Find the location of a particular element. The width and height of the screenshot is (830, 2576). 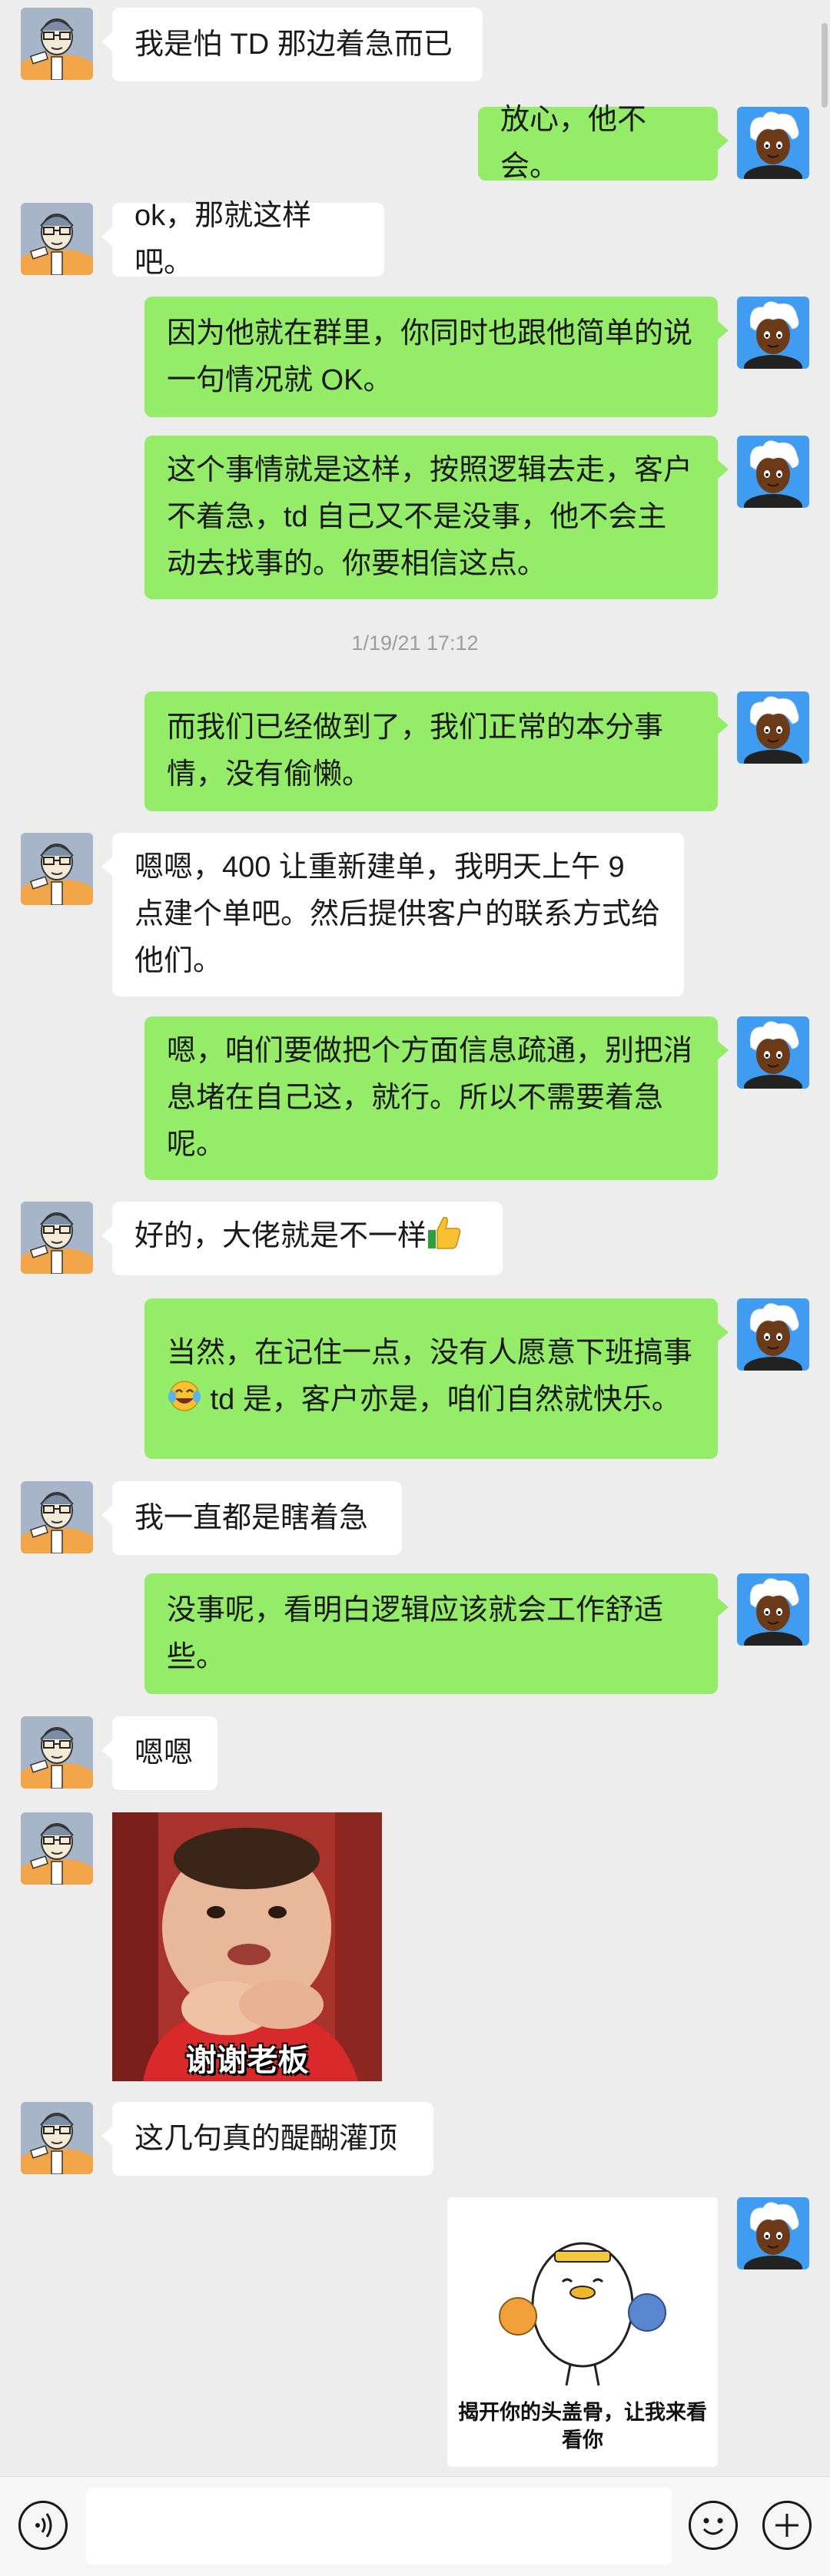

message-row: 这几句真的醍醐灌顶 is located at coordinates (415, 2139).